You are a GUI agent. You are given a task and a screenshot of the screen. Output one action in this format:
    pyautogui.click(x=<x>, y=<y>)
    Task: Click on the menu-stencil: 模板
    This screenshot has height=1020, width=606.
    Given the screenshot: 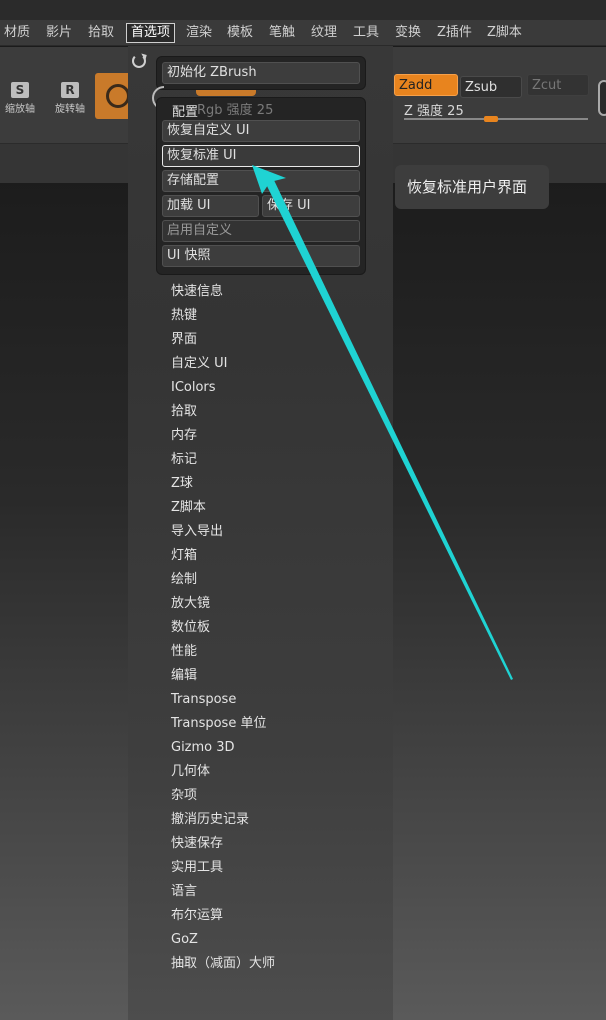 What is the action you would take?
    pyautogui.click(x=240, y=33)
    